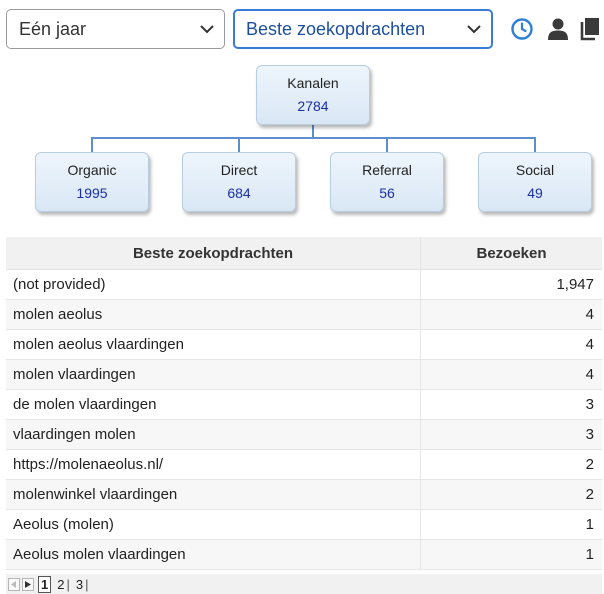 The width and height of the screenshot is (604, 594). I want to click on page-2-link: 2, so click(60, 584).